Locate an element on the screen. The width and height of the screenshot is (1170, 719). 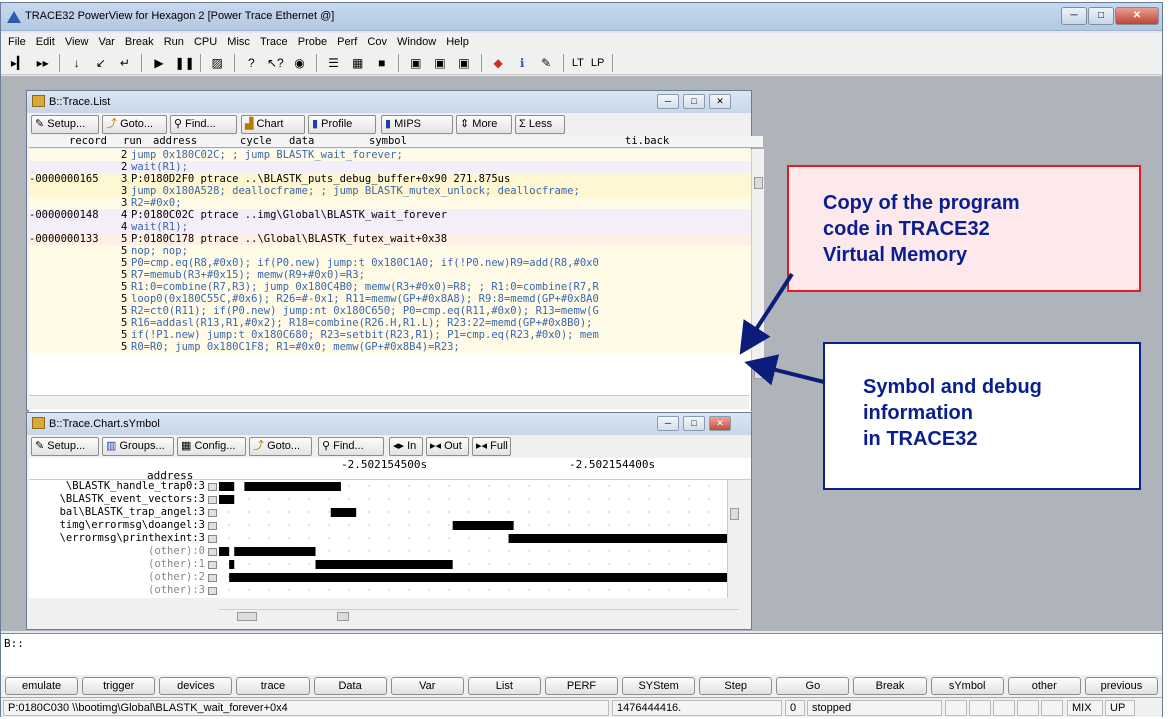
chart-row-label: timg\errormsg\doangel:3 is located at coordinates (132, 525).